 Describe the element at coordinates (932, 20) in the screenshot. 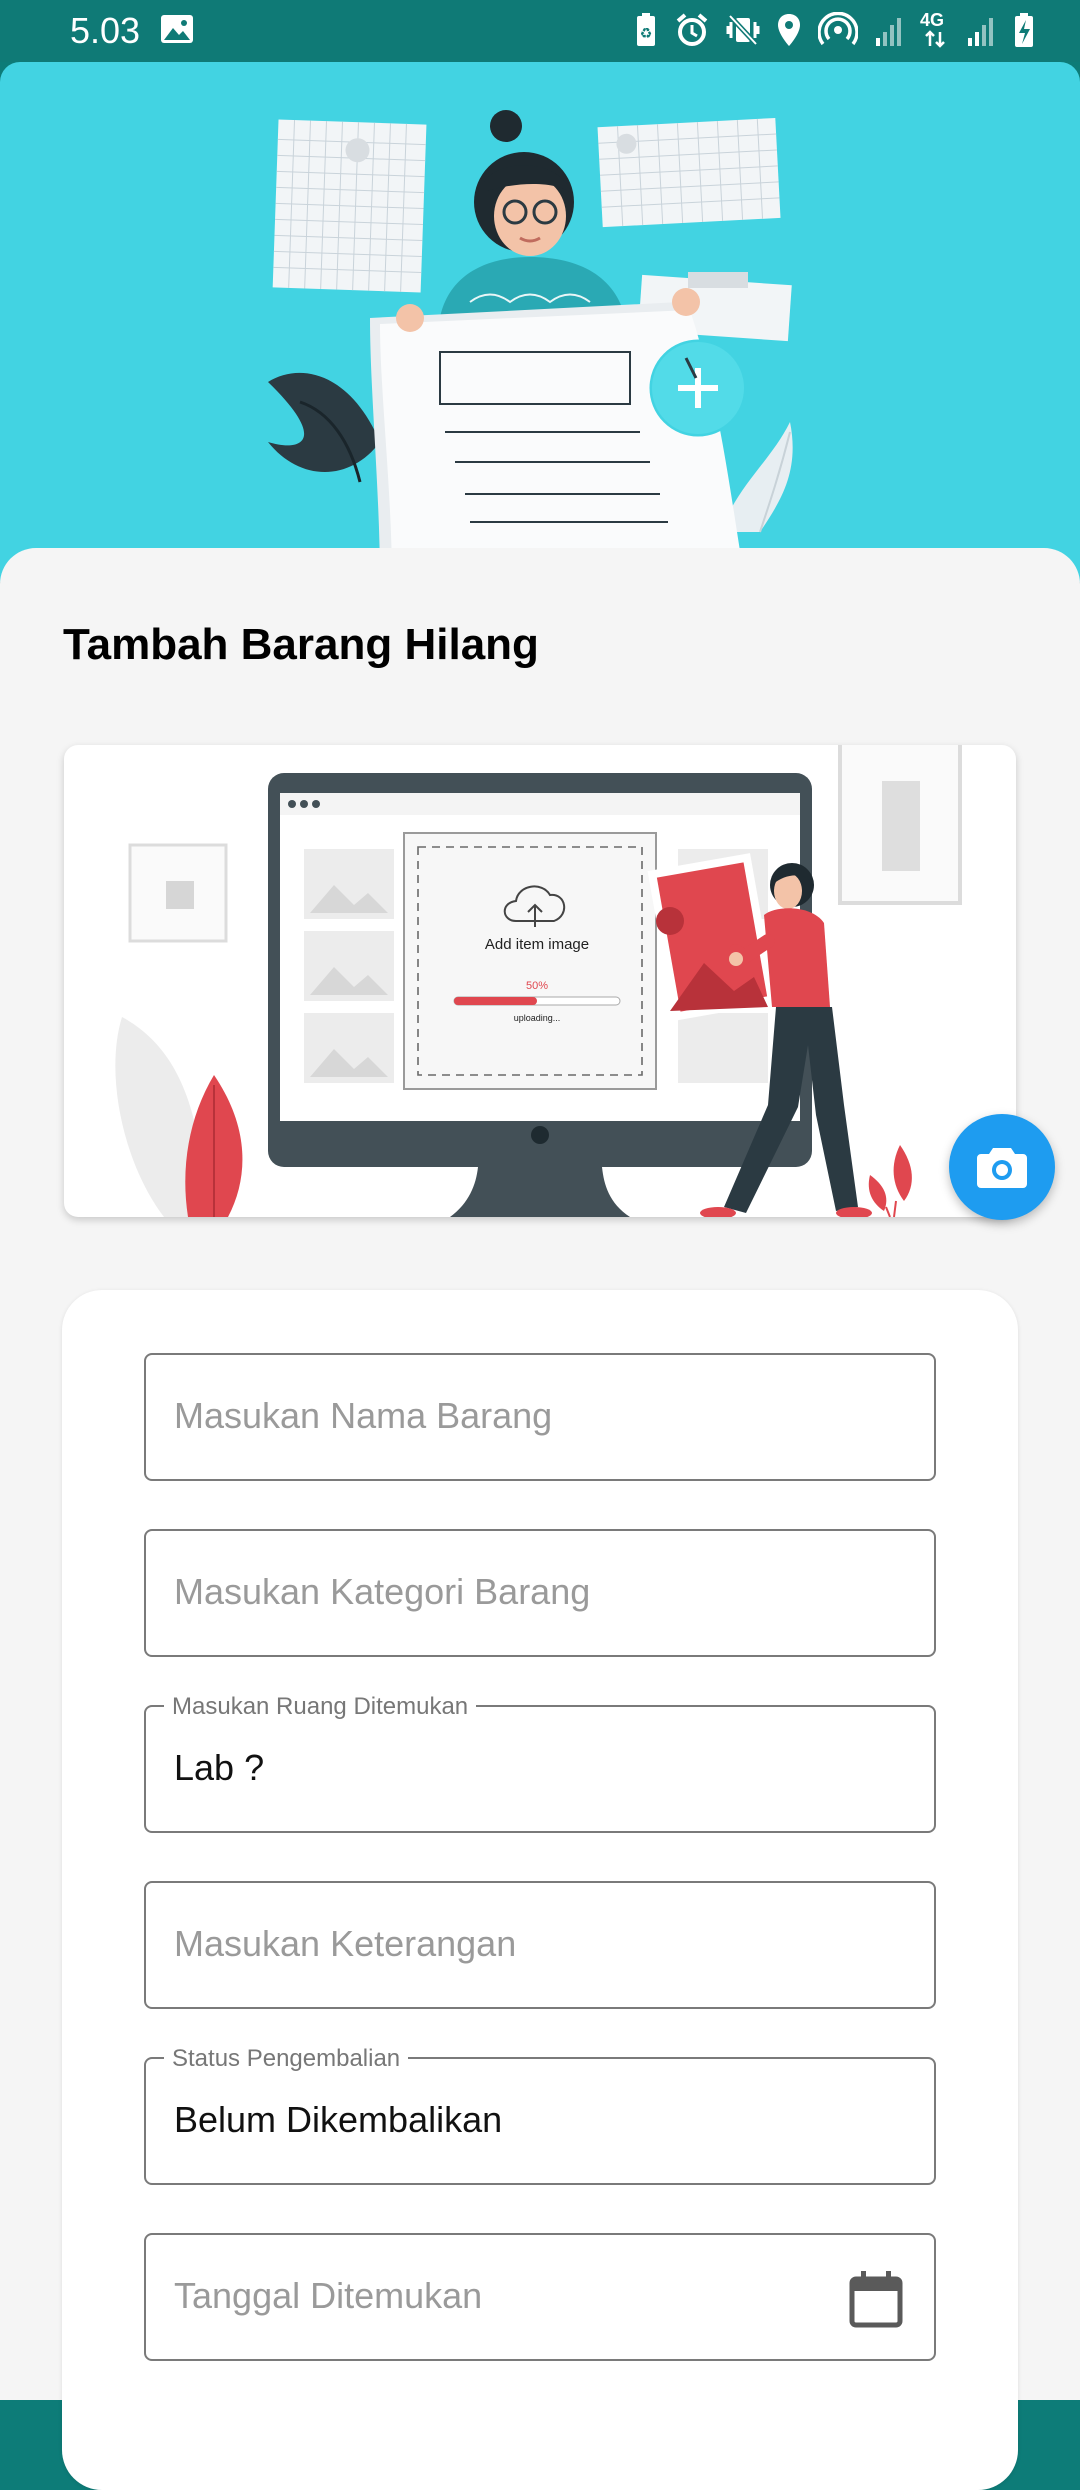

I see `network-type-label: 4G` at that location.